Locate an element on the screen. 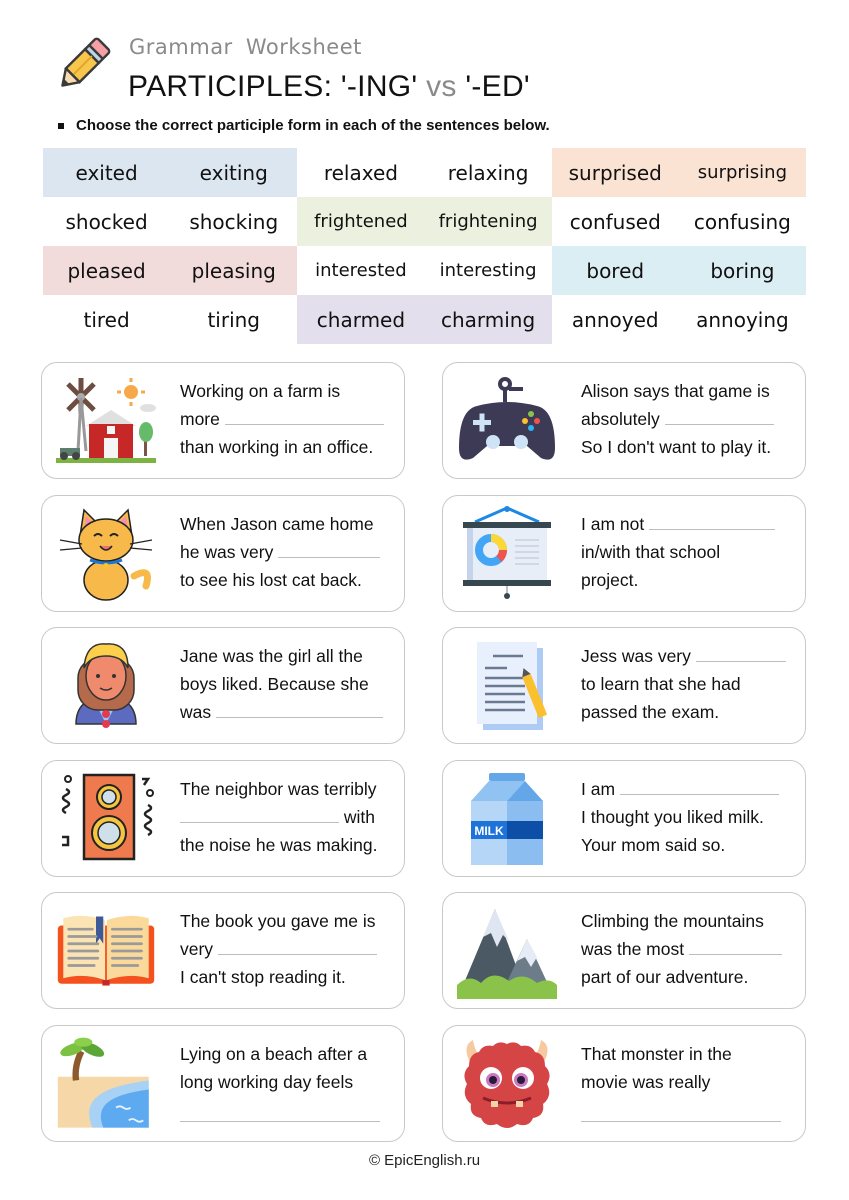  sentence-text: movie was really is located at coordinates (646, 1081).